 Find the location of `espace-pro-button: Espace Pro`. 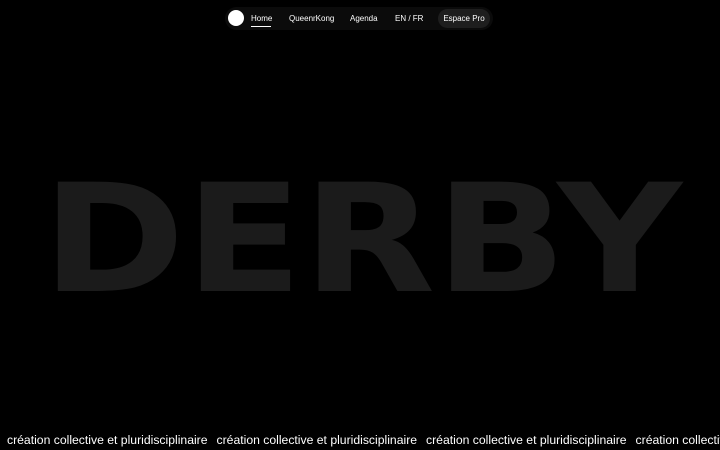

espace-pro-button: Espace Pro is located at coordinates (464, 18).